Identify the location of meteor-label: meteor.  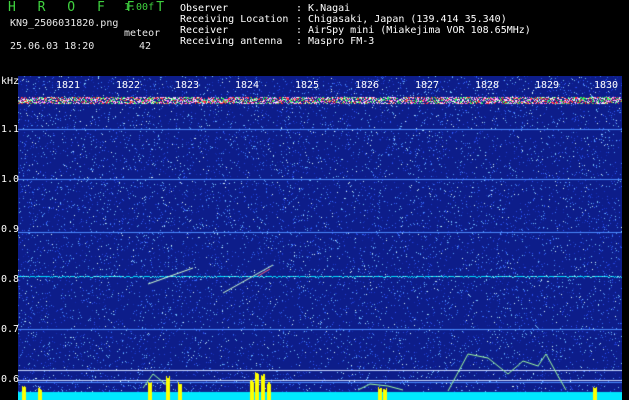
(142, 33).